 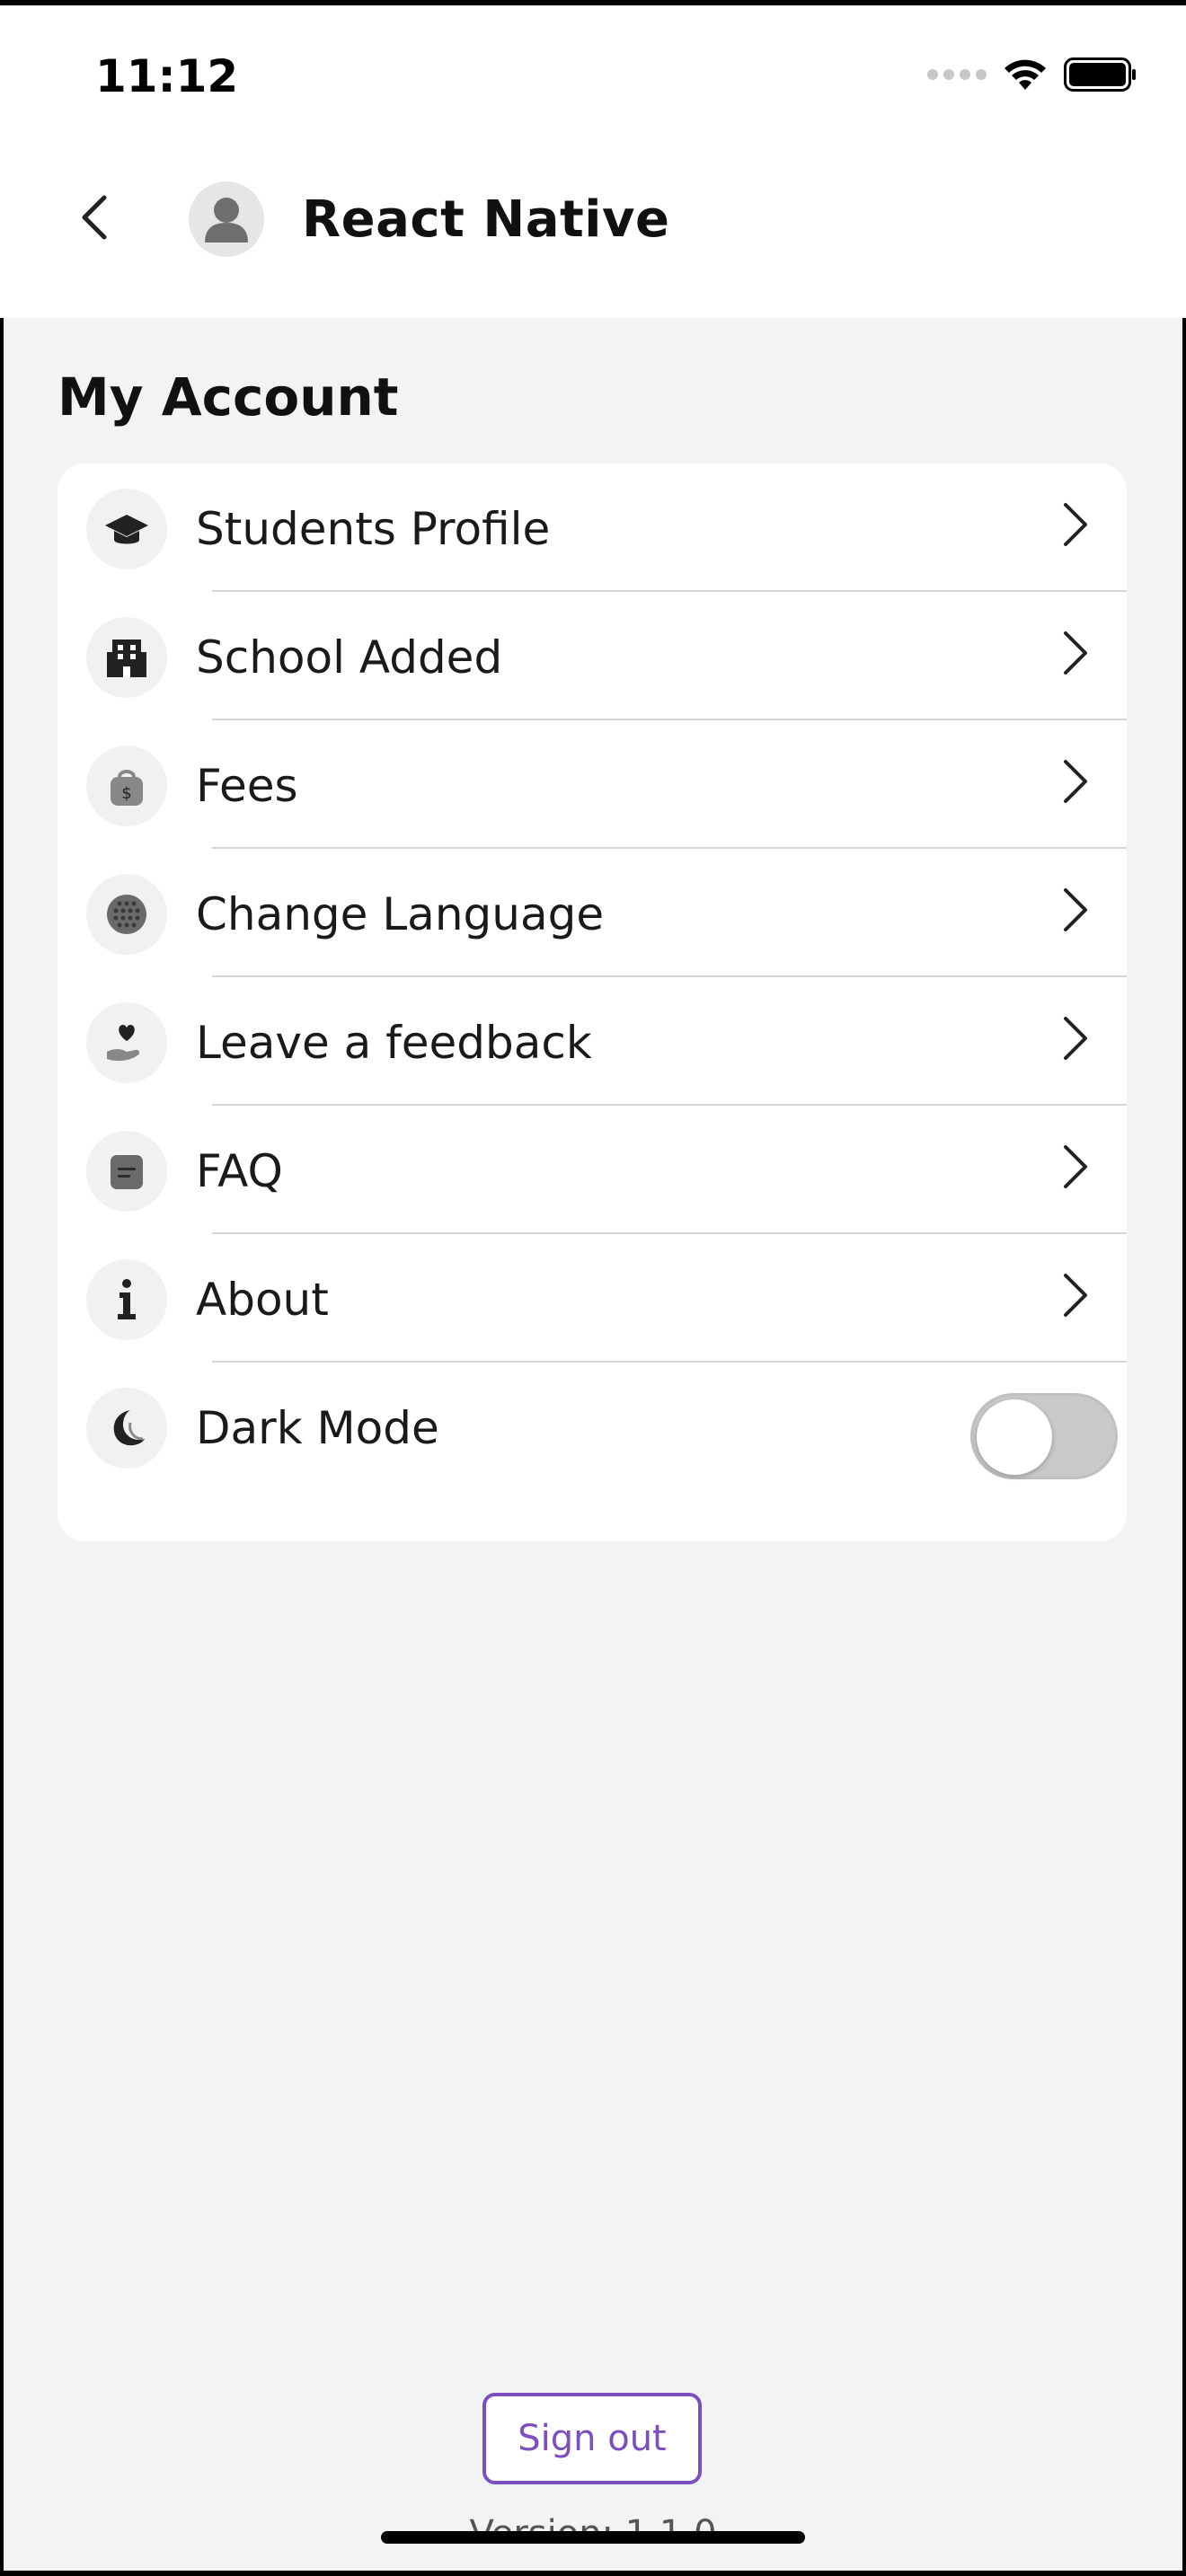 What do you see at coordinates (126, 529) in the screenshot?
I see `graduation-cap-icon` at bounding box center [126, 529].